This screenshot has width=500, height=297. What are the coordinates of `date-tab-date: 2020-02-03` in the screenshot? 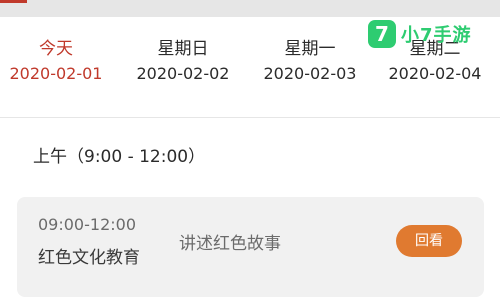 It's located at (310, 73).